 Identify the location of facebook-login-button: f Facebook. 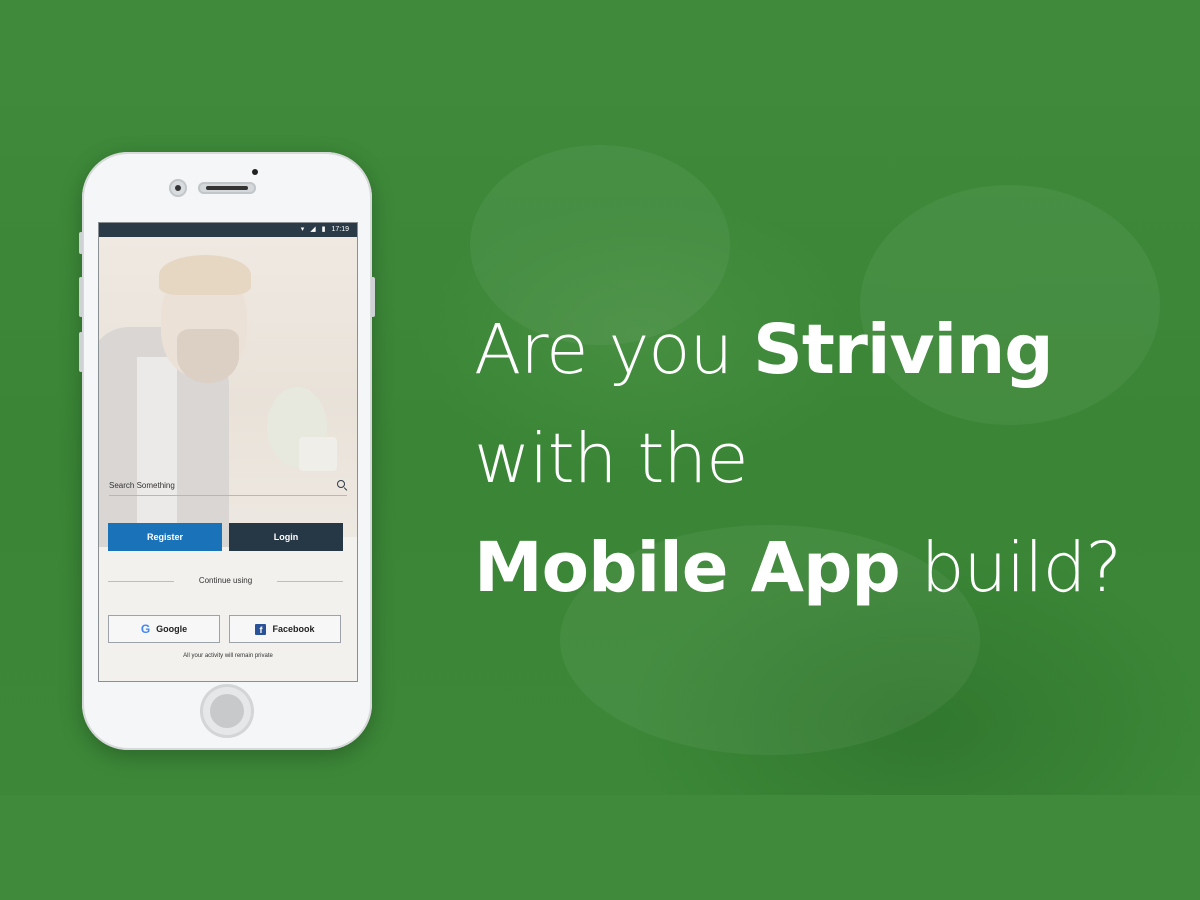
(285, 629).